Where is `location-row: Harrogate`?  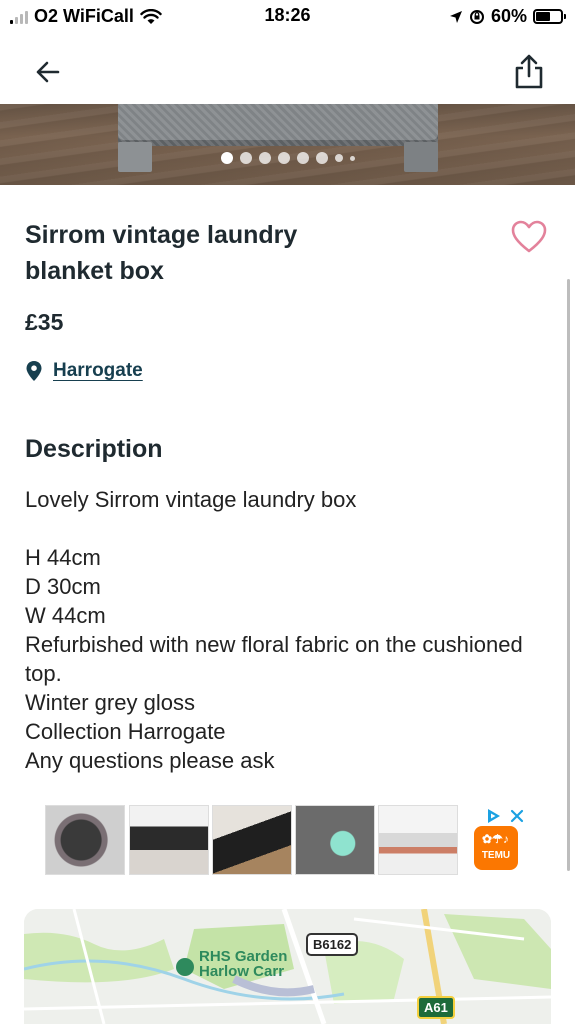 location-row: Harrogate is located at coordinates (84, 371).